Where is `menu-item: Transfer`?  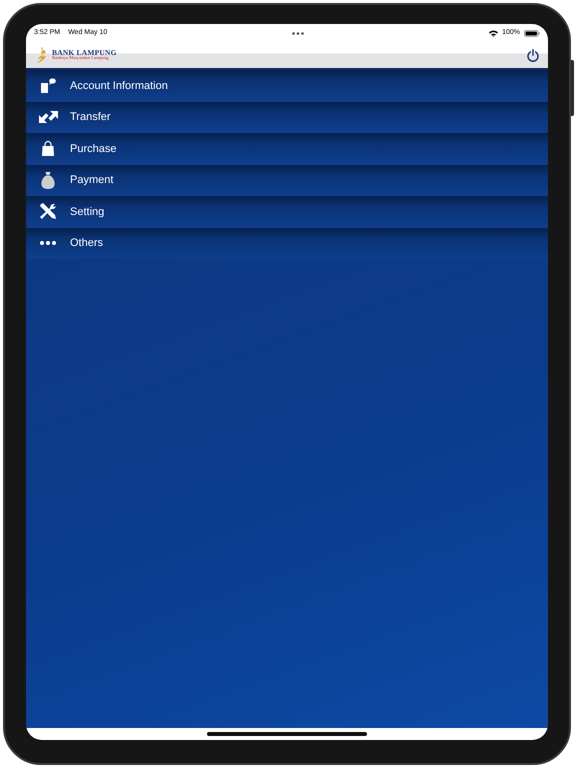
menu-item: Transfer is located at coordinates (287, 117).